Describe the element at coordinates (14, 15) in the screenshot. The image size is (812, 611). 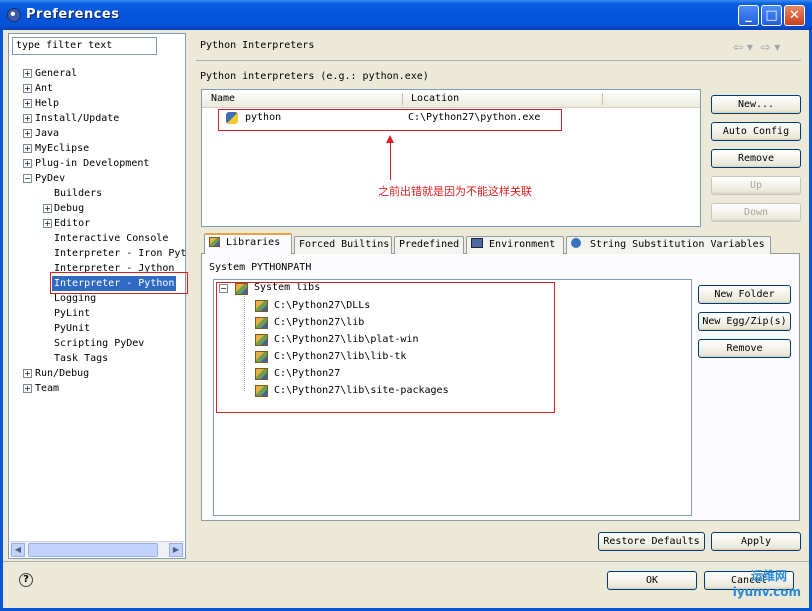
I see `eclipse-icon` at that location.